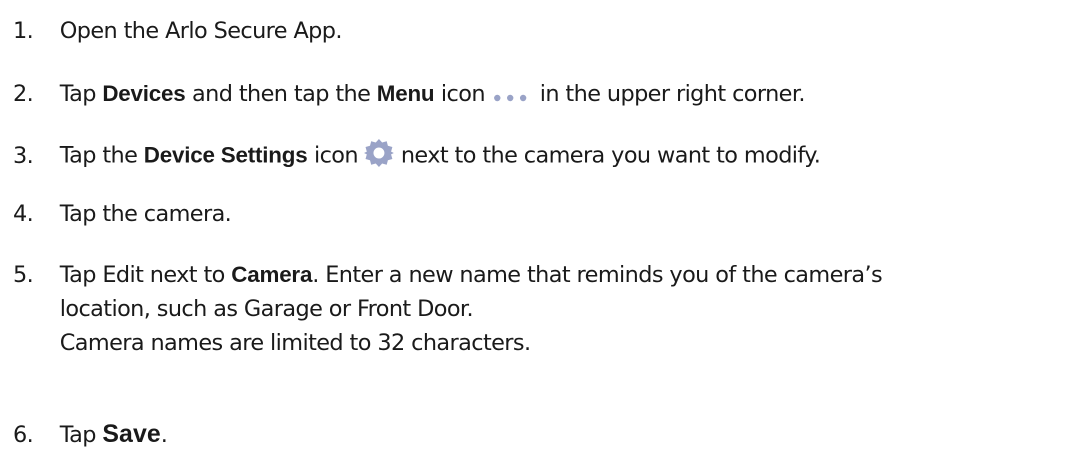 Image resolution: width=1087 pixels, height=466 pixels. I want to click on step-text: Tap the, so click(101, 155).